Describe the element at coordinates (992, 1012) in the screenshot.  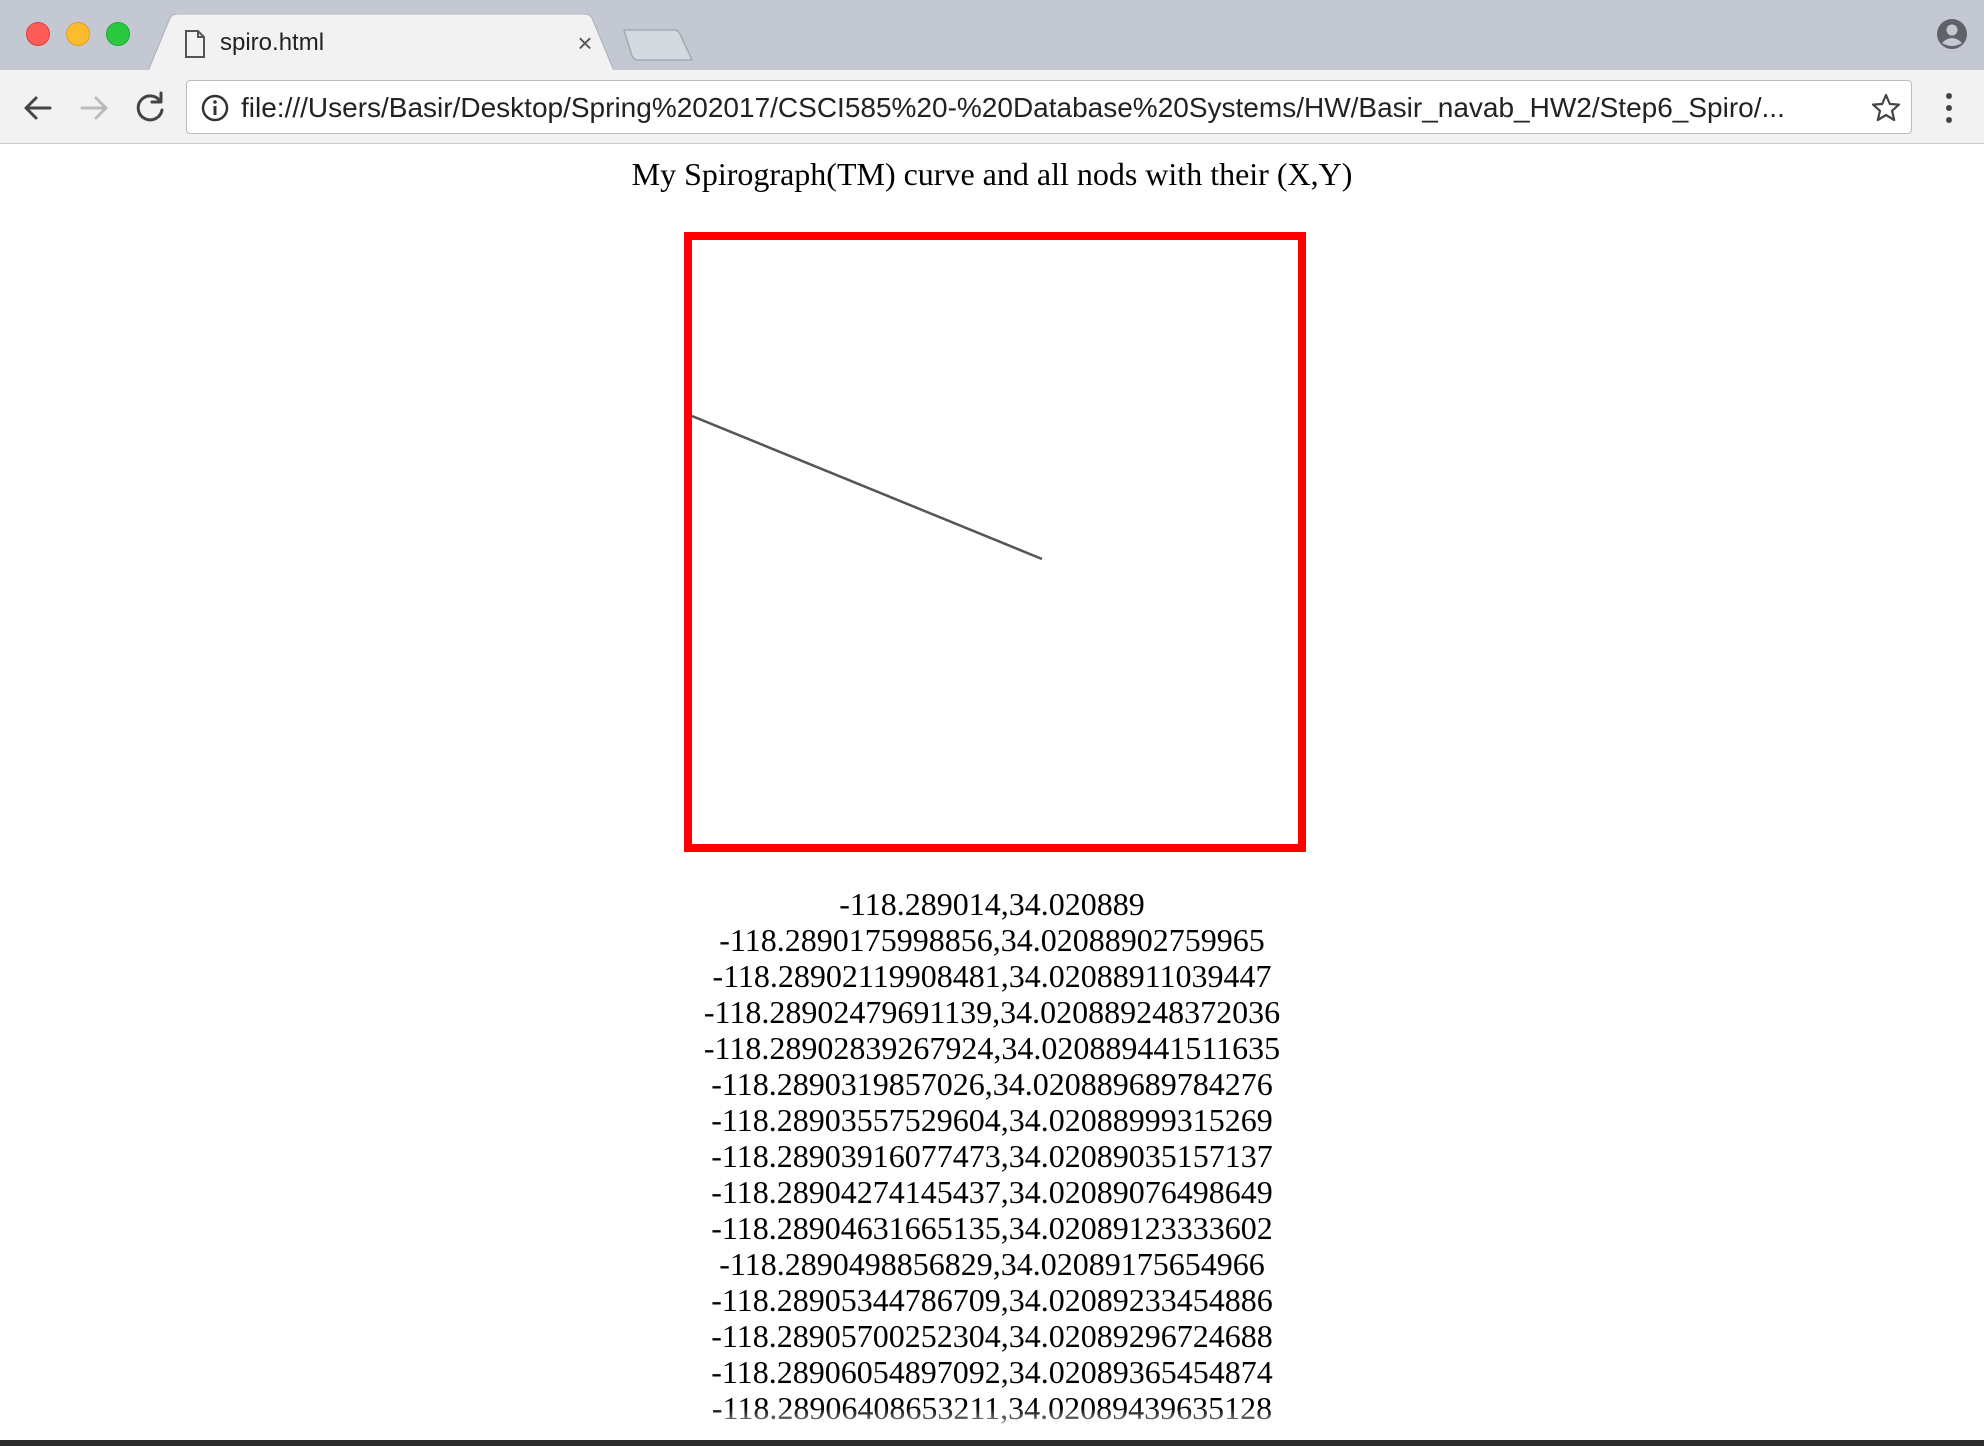
I see `coordinate-row: -118.28902479691139,34.020889248372036` at that location.